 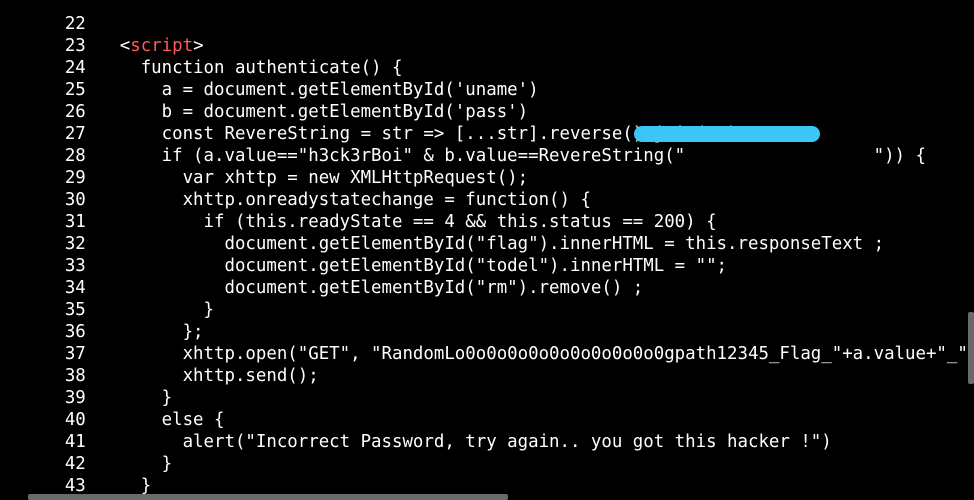 What do you see at coordinates (487, 166) in the screenshot?
I see `code-line: 29 var xhttp = new XMLHttpRequest();` at bounding box center [487, 166].